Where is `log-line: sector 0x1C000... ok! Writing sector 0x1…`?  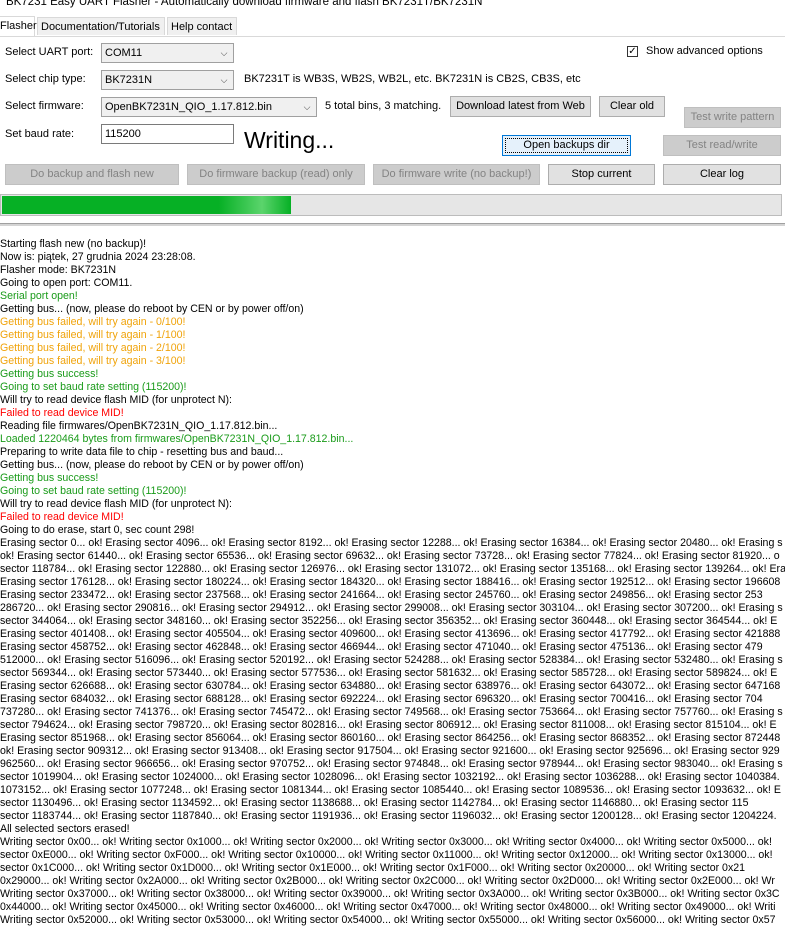 log-line: sector 0x1C000... ok! Writing sector 0x1… is located at coordinates (373, 868).